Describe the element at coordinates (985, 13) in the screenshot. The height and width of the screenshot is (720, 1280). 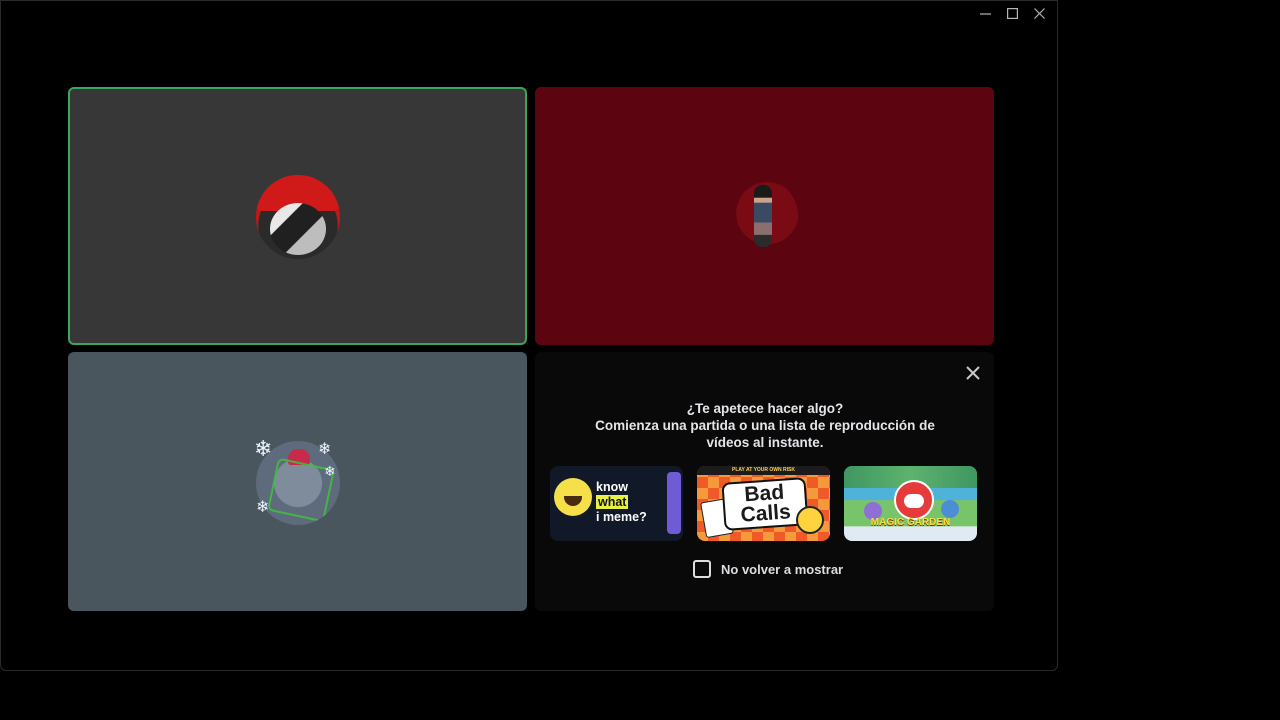
I see `minimize-icon` at that location.